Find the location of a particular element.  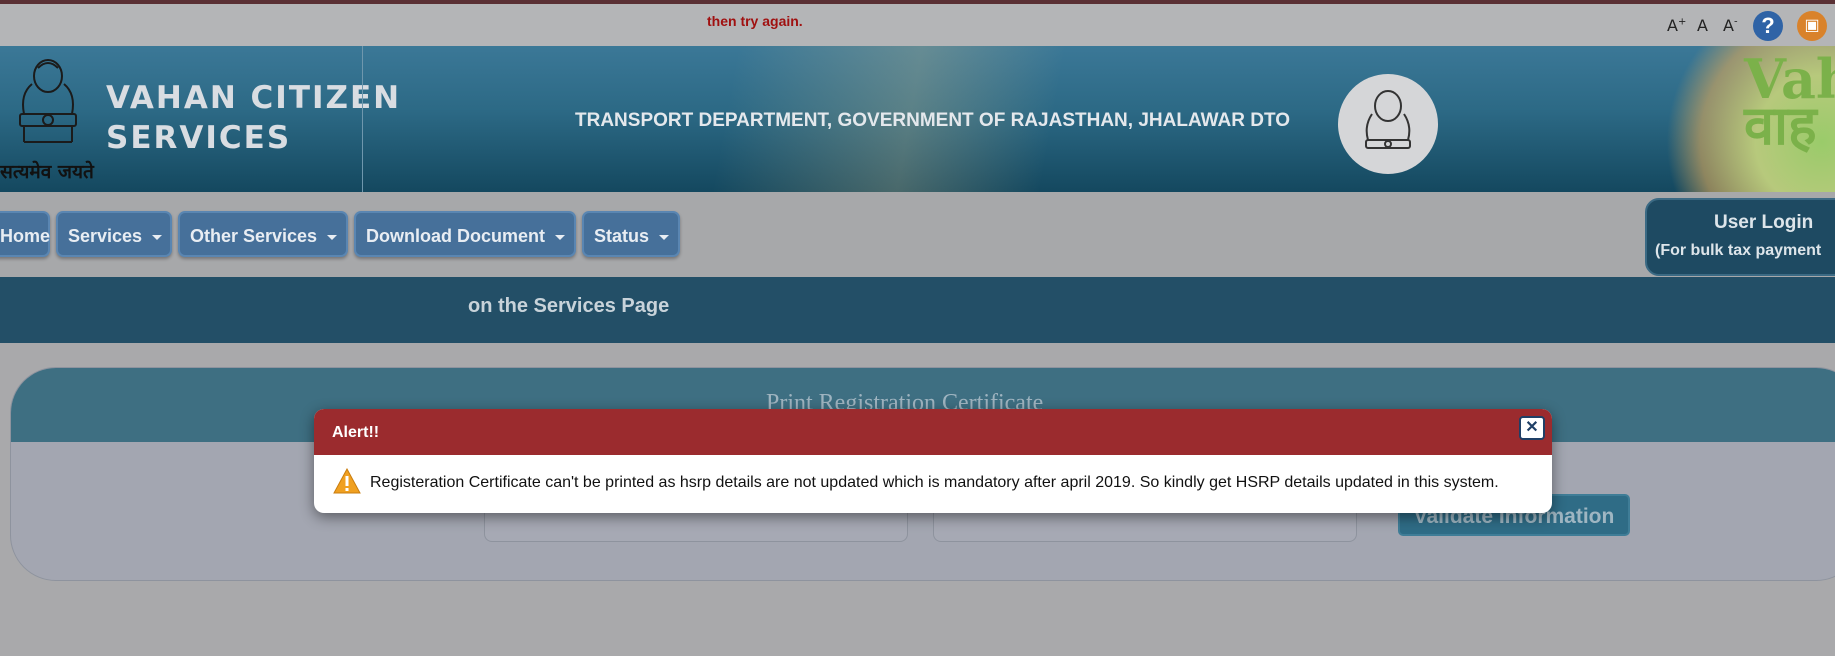

alert-dialog-title: Alert!! is located at coordinates (356, 432).